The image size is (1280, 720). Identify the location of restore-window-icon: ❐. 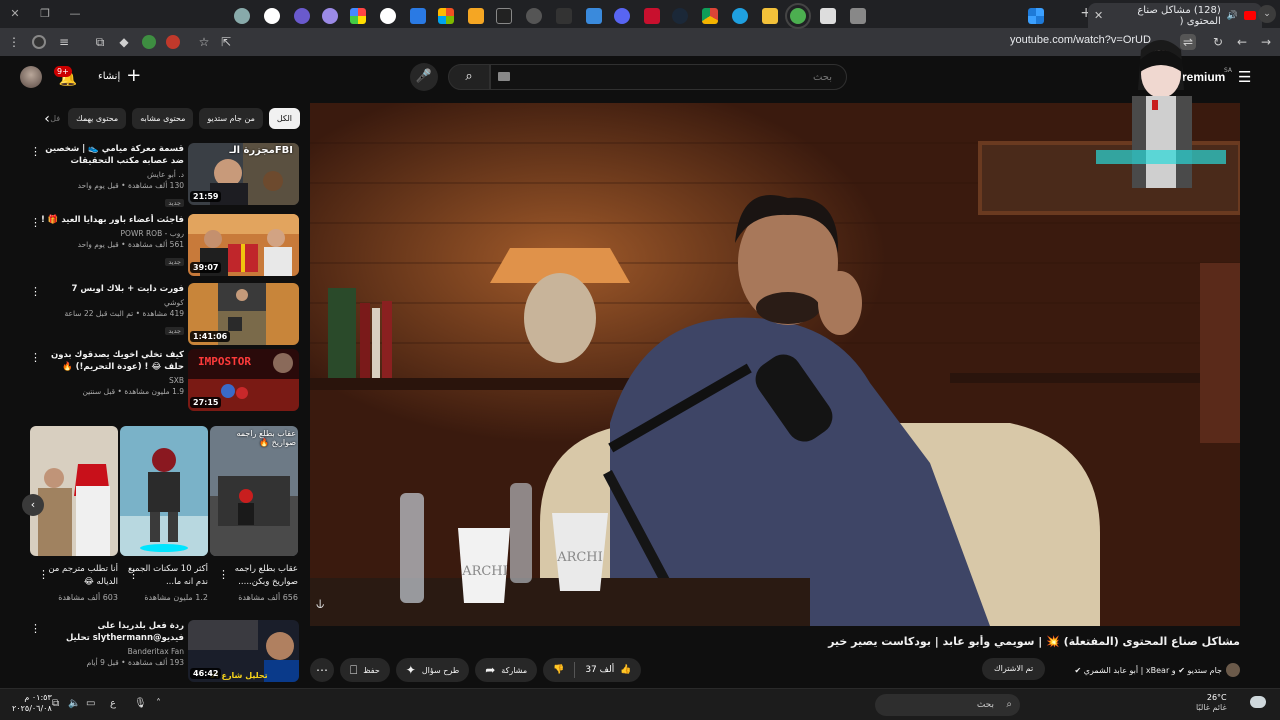
(45, 14).